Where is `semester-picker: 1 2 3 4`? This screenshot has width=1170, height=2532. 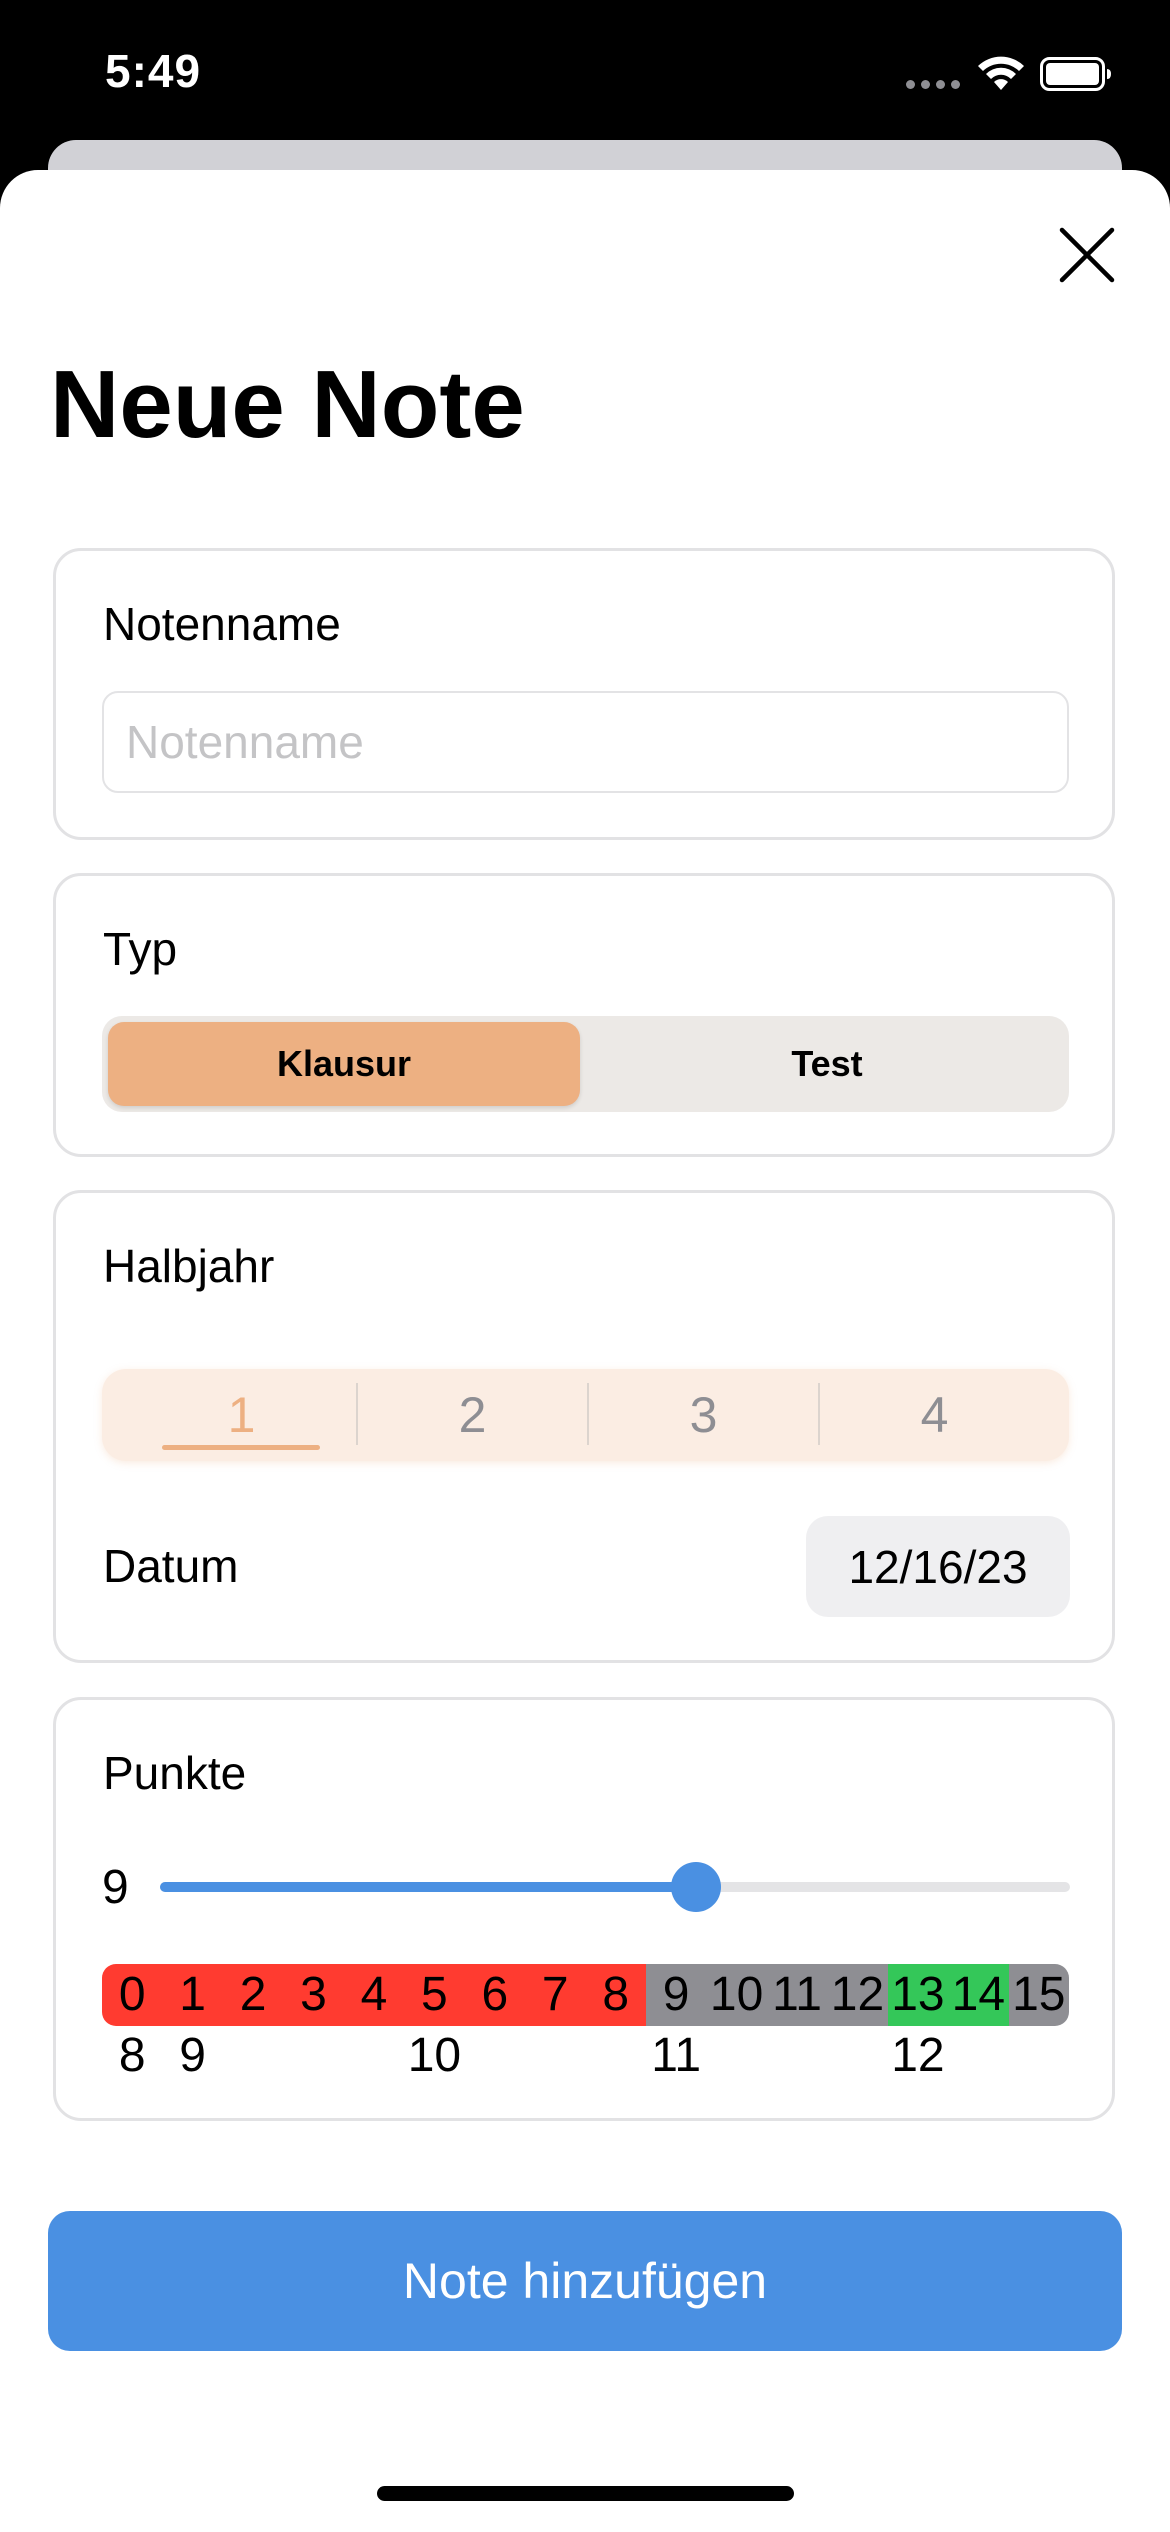 semester-picker: 1 2 3 4 is located at coordinates (585, 1415).